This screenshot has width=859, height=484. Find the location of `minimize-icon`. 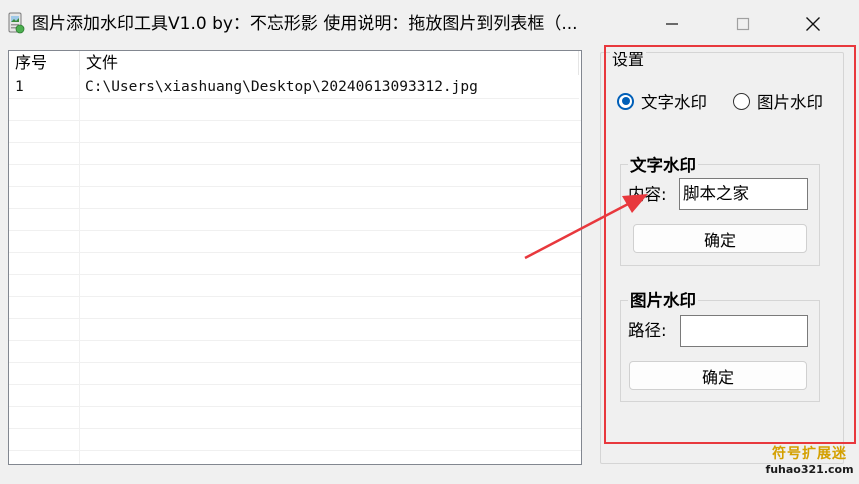

minimize-icon is located at coordinates (672, 24).